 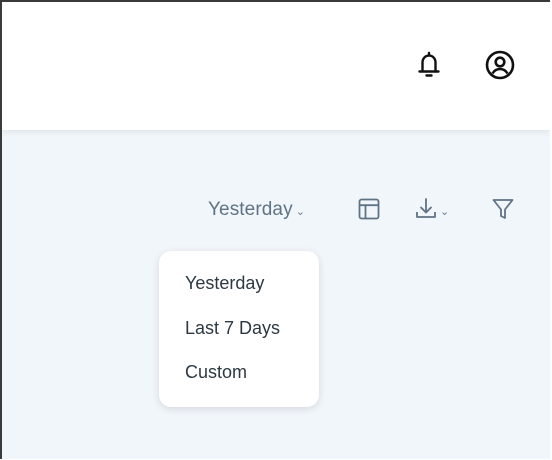 I want to click on menu-item-last-7-days: Last 7 Days, so click(x=232, y=328).